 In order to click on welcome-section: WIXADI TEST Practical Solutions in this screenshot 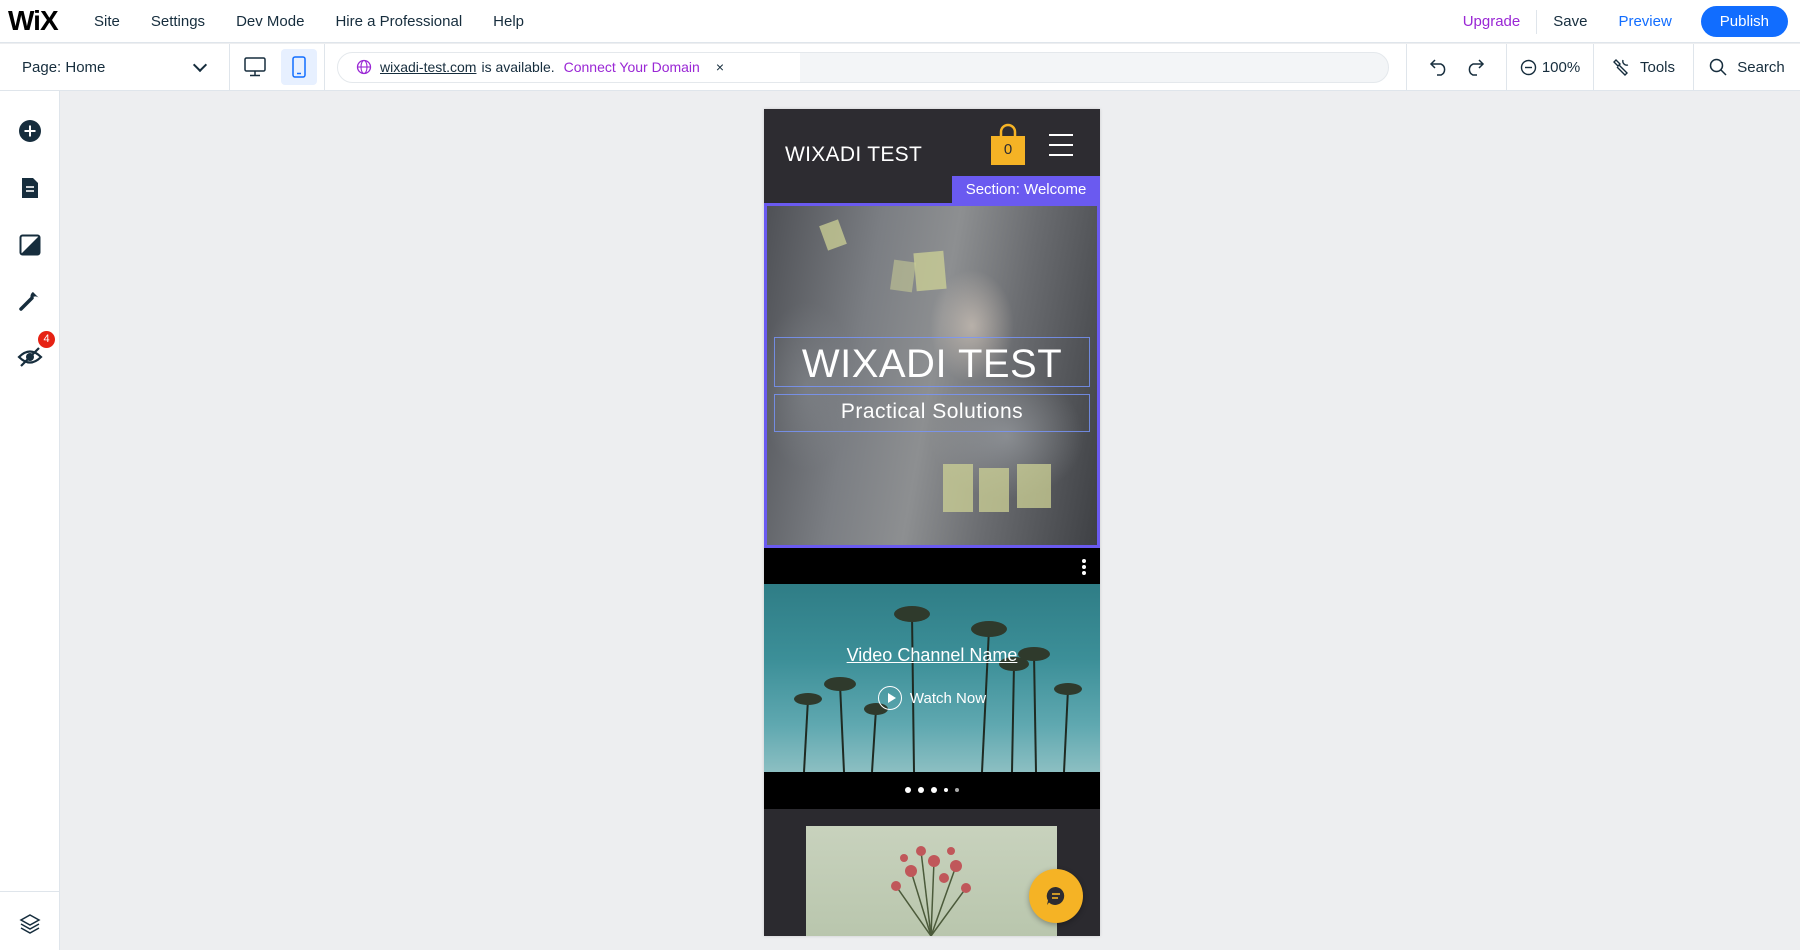, I will do `click(932, 375)`.